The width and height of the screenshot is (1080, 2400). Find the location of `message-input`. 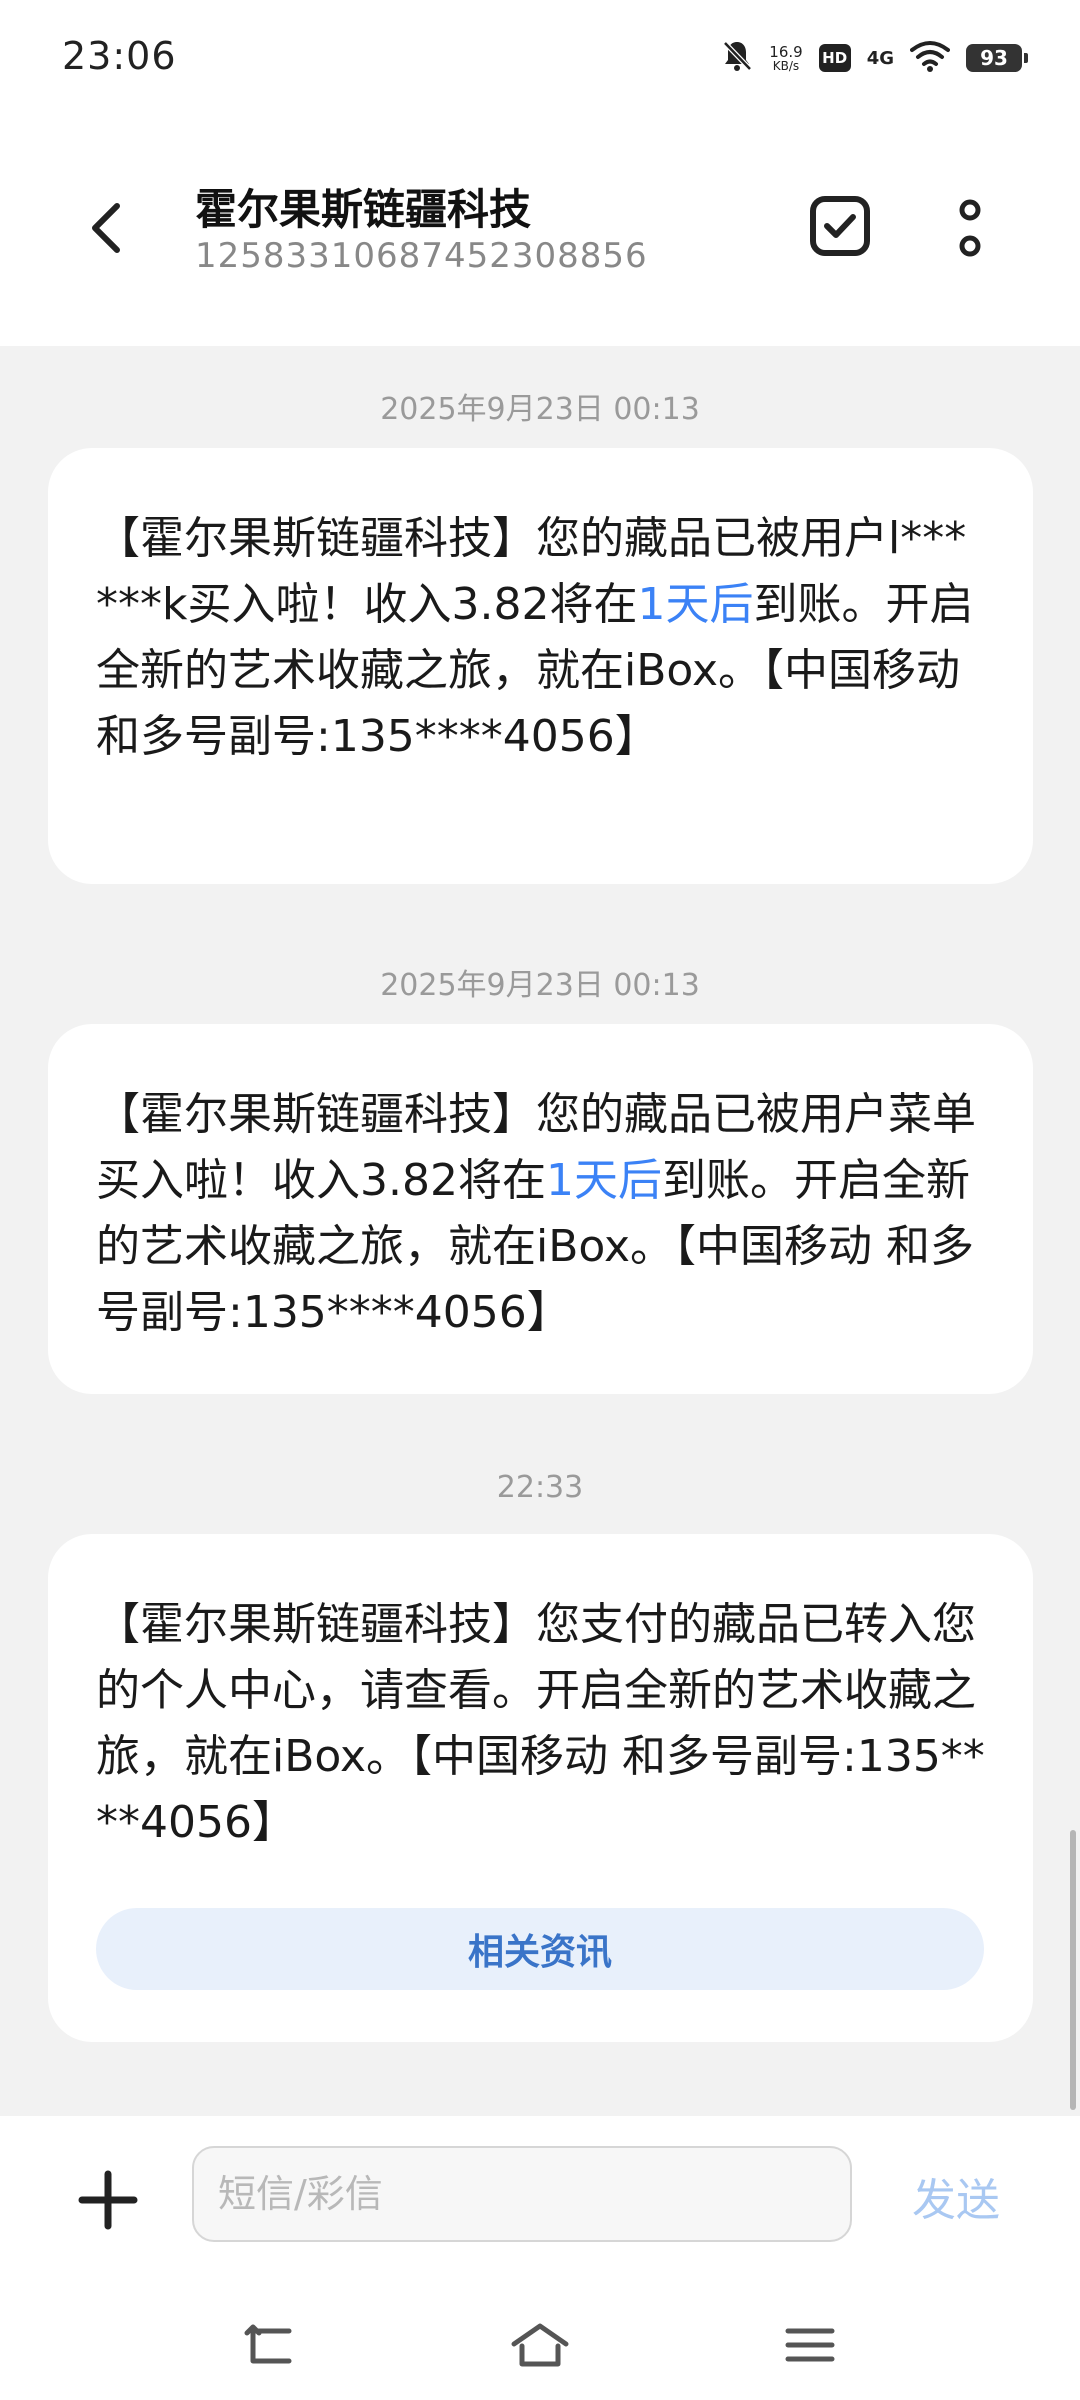

message-input is located at coordinates (522, 2194).